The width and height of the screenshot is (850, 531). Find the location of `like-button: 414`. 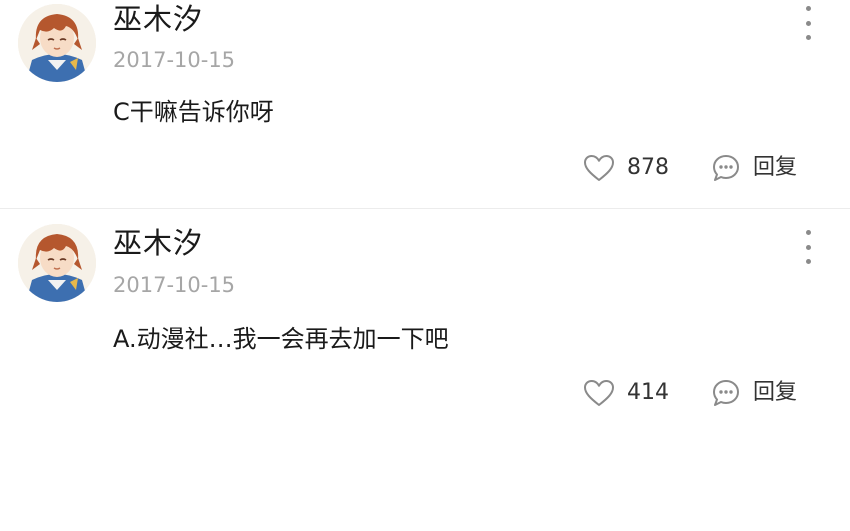

like-button: 414 is located at coordinates (647, 393).